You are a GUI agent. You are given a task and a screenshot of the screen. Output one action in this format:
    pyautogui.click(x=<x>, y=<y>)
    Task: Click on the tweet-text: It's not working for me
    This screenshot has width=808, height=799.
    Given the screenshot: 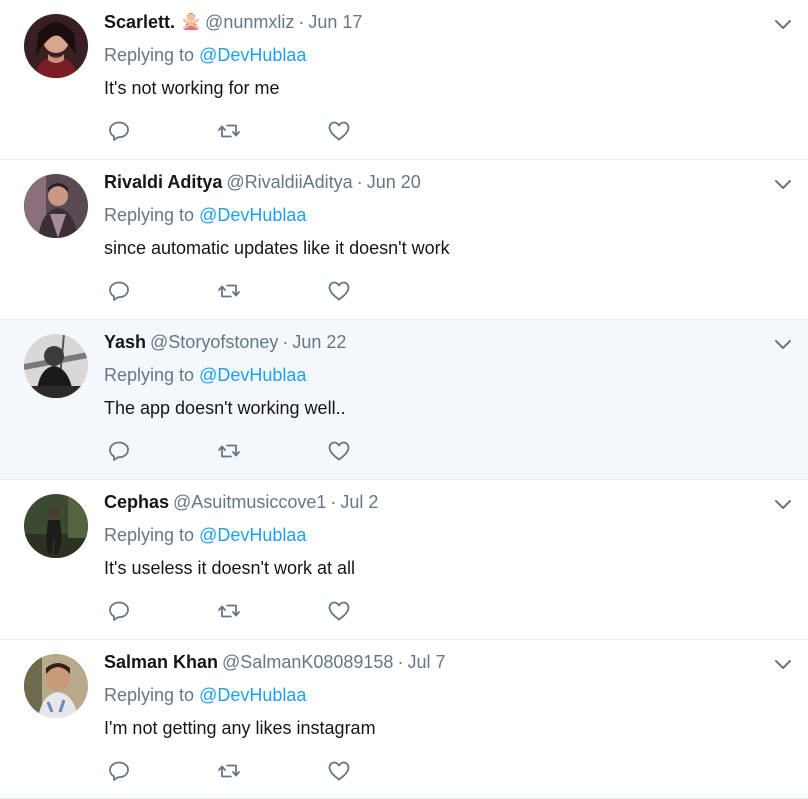 What is the action you would take?
    pyautogui.click(x=192, y=88)
    